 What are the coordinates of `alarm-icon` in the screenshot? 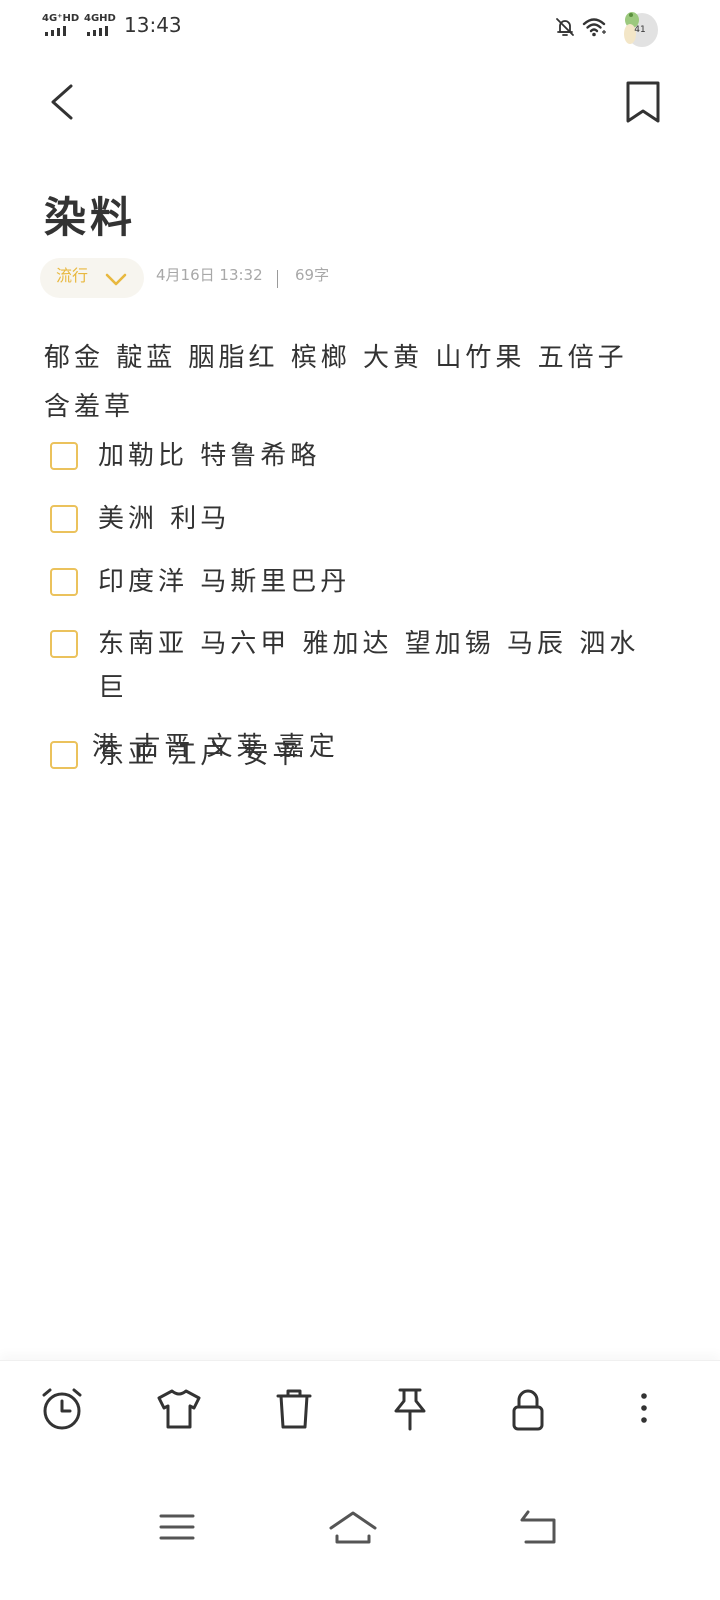 It's located at (62, 1409).